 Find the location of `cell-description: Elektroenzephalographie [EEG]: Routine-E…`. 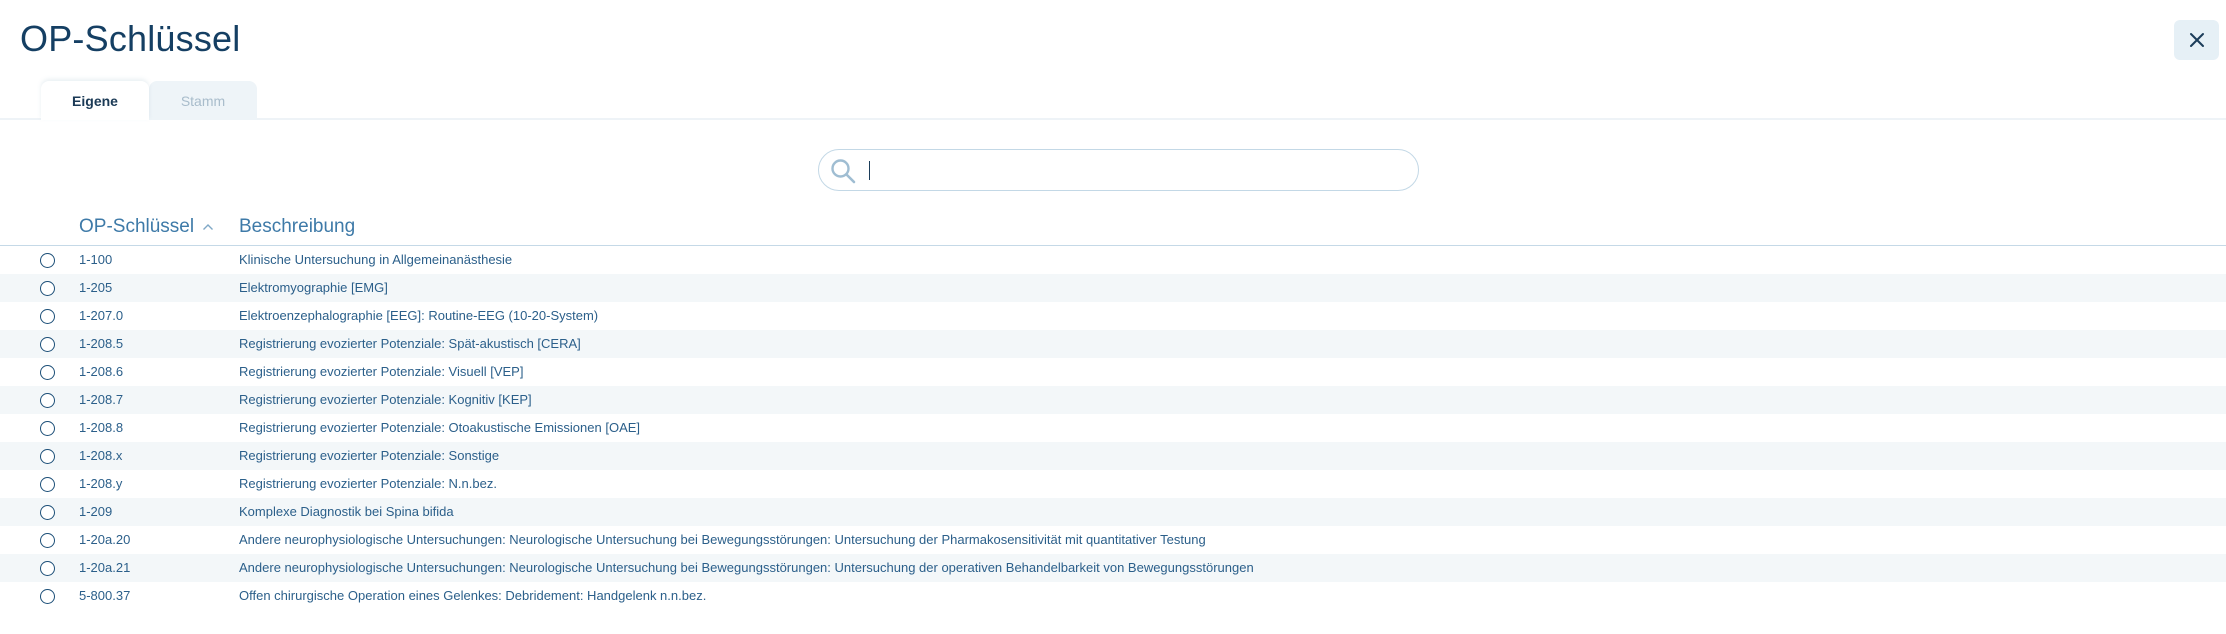

cell-description: Elektroenzephalographie [EEG]: Routine-E… is located at coordinates (419, 315).